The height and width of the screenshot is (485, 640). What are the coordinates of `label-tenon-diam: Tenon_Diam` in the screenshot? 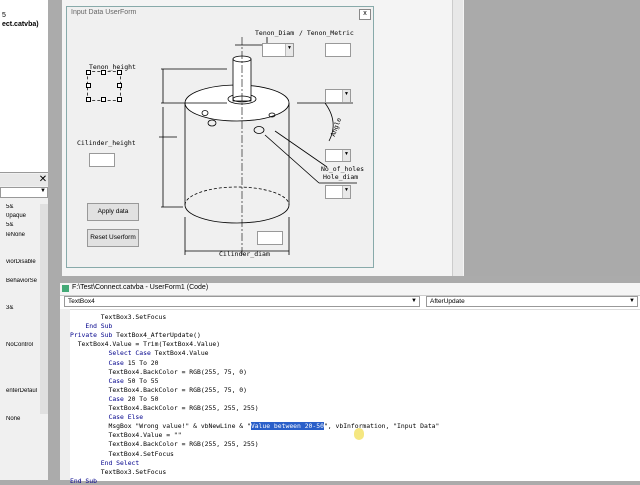 It's located at (275, 33).